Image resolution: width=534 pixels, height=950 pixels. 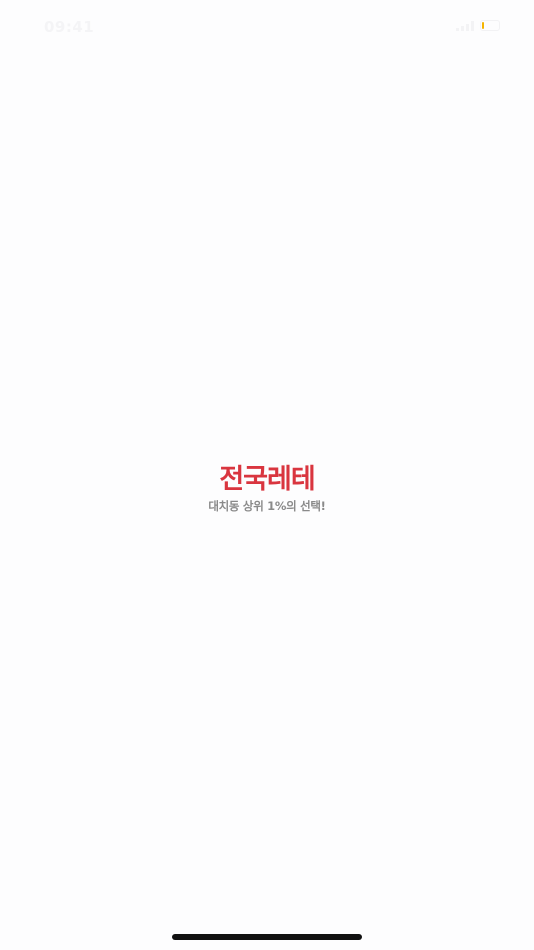 I want to click on battery-icon, so click(x=490, y=25).